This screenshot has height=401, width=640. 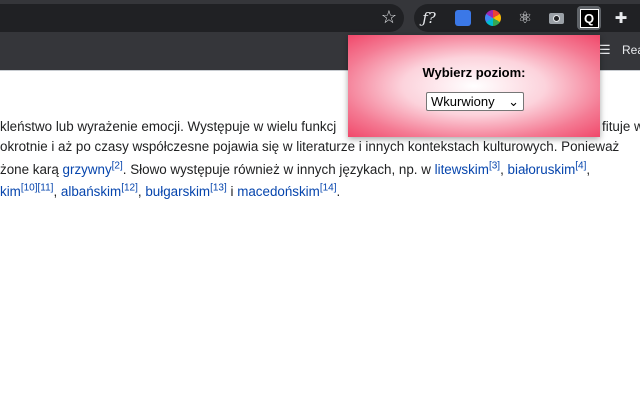 What do you see at coordinates (37, 188) in the screenshot?
I see `ref-10-11: [10][11]` at bounding box center [37, 188].